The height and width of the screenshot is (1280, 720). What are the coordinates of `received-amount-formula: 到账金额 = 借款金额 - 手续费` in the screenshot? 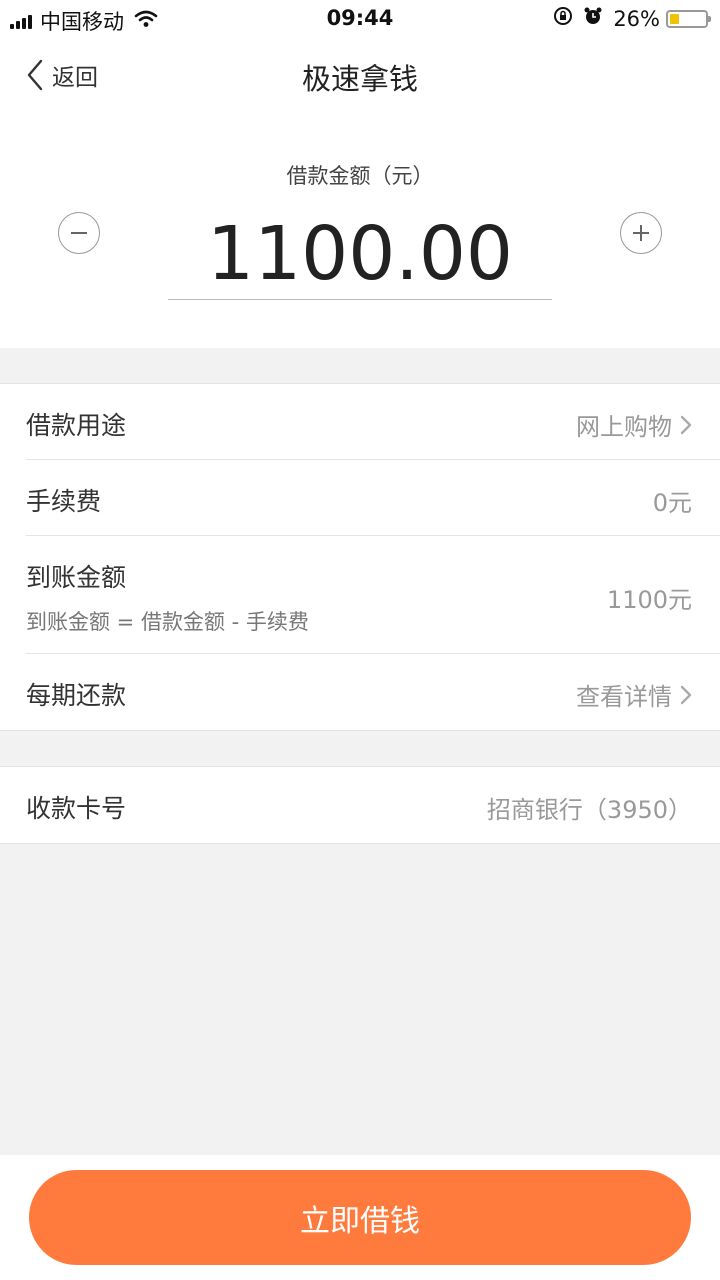 It's located at (167, 622).